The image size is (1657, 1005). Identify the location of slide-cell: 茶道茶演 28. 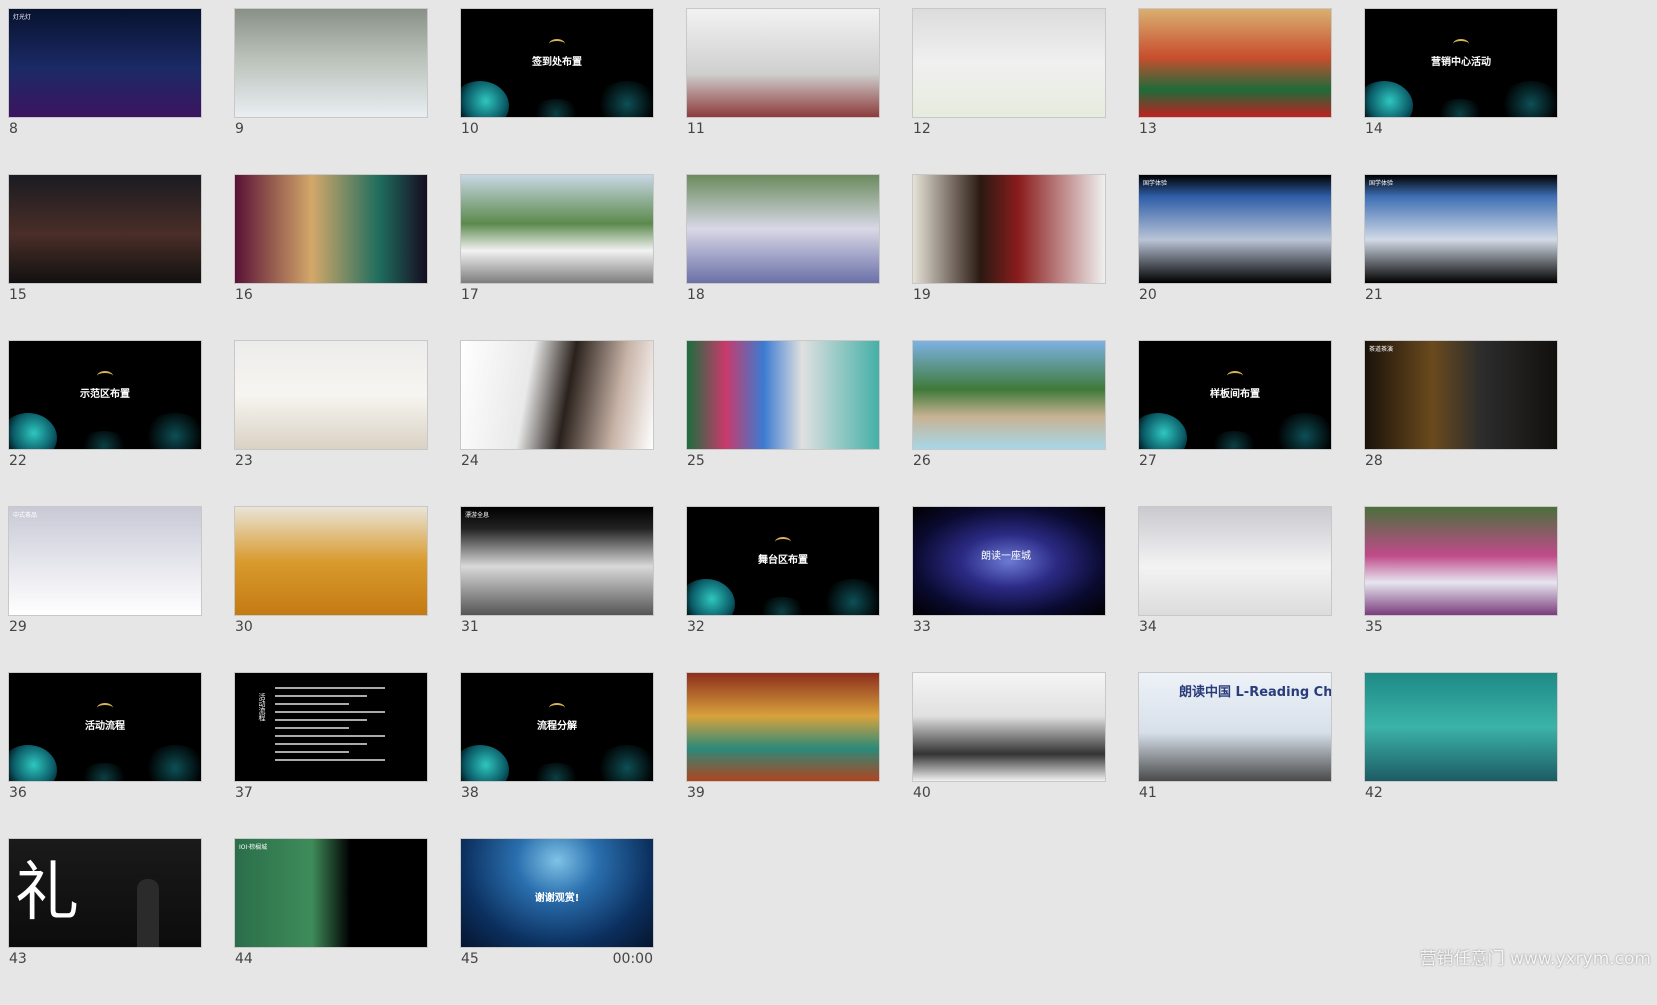
(1461, 423).